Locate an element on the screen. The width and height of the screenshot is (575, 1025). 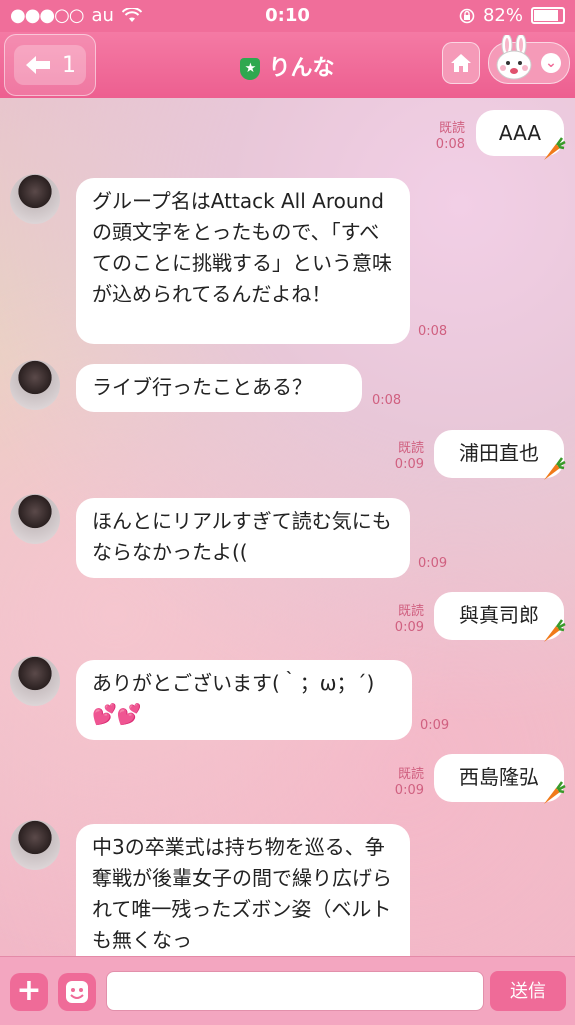
add-attachment-button: + is located at coordinates (29, 992).